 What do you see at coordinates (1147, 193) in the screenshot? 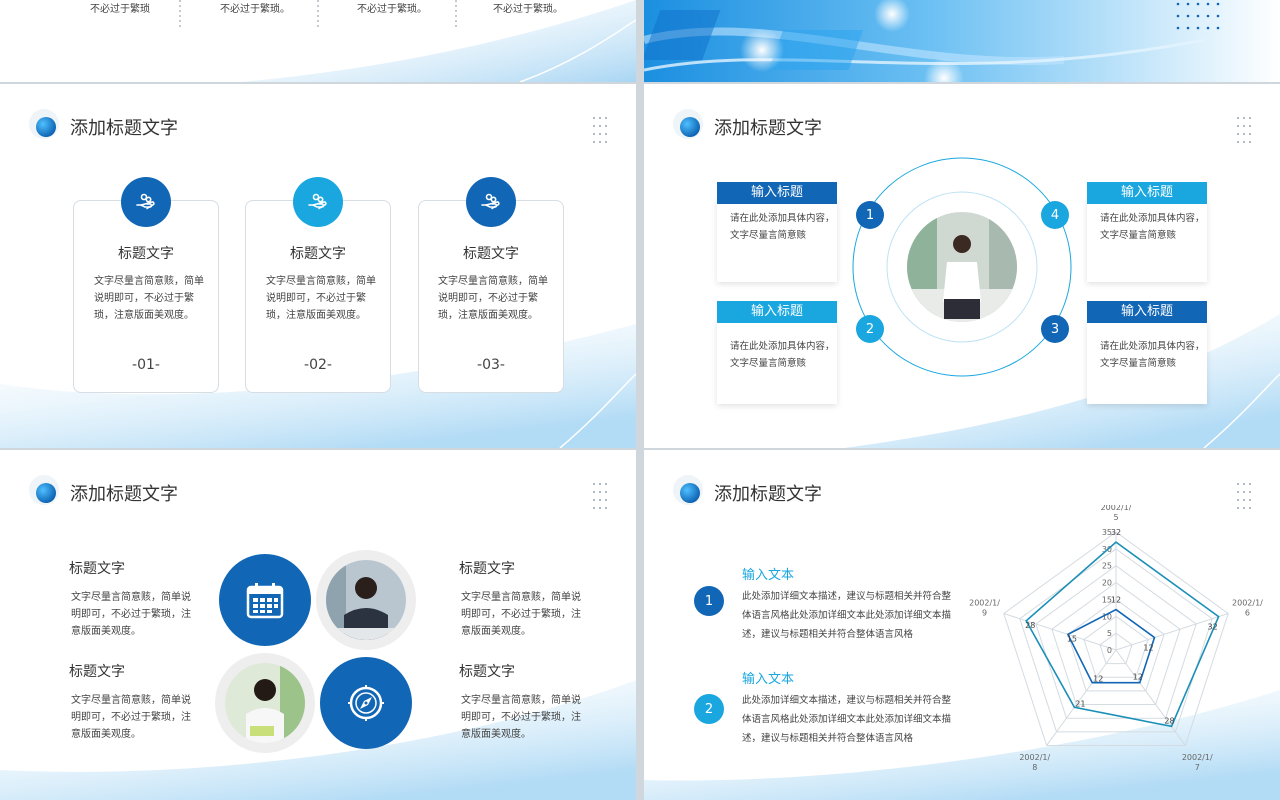
I see `item-label-4: 输入标题` at bounding box center [1147, 193].